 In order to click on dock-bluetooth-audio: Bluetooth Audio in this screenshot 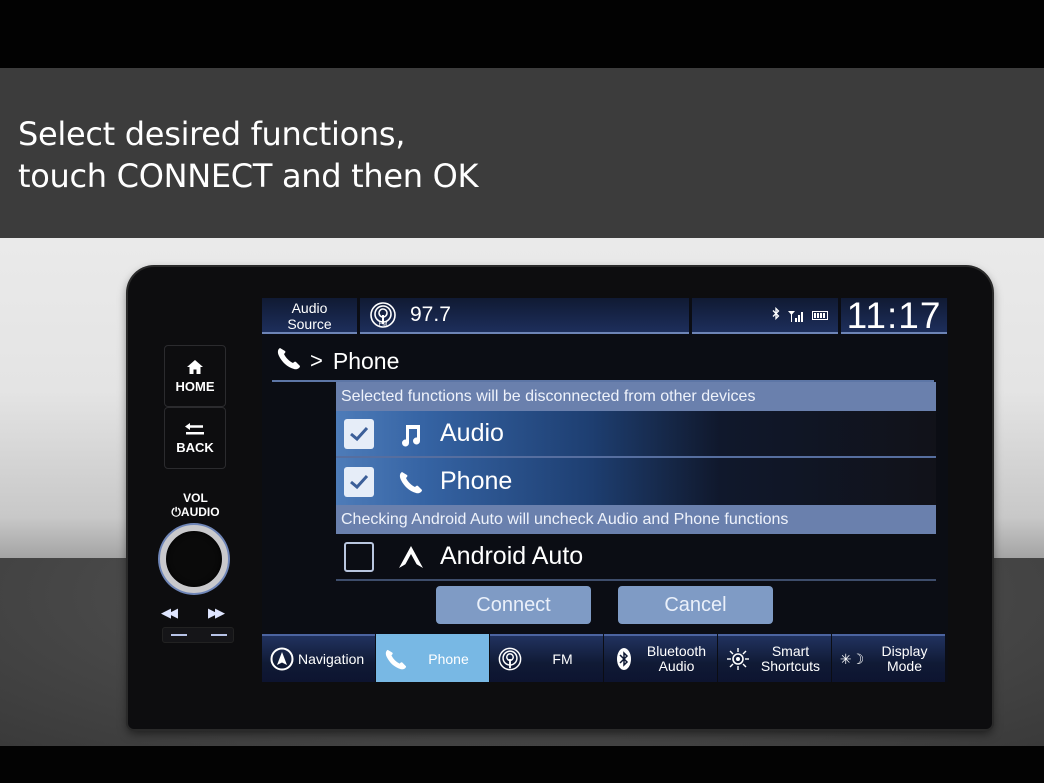, I will do `click(660, 658)`.